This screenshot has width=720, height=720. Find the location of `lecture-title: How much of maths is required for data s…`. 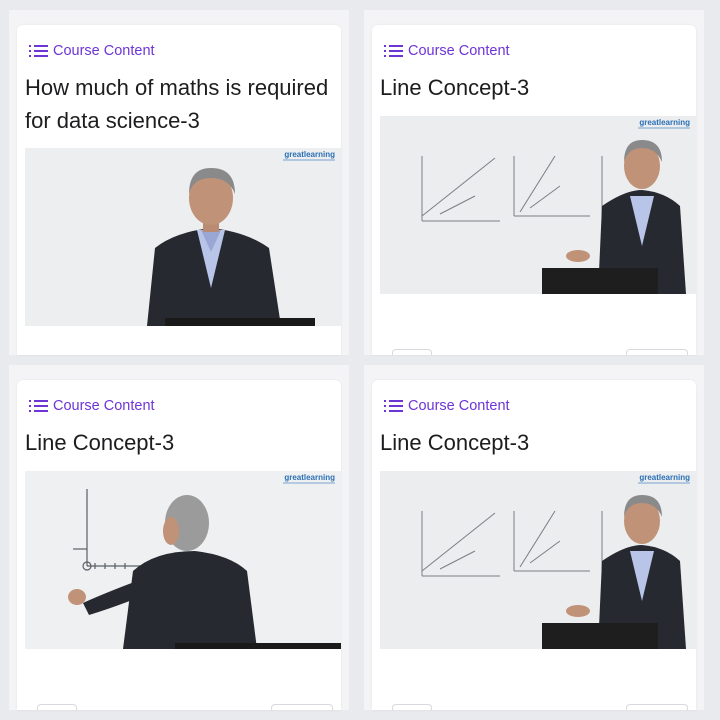

lecture-title: How much of maths is required for data s… is located at coordinates (177, 104).